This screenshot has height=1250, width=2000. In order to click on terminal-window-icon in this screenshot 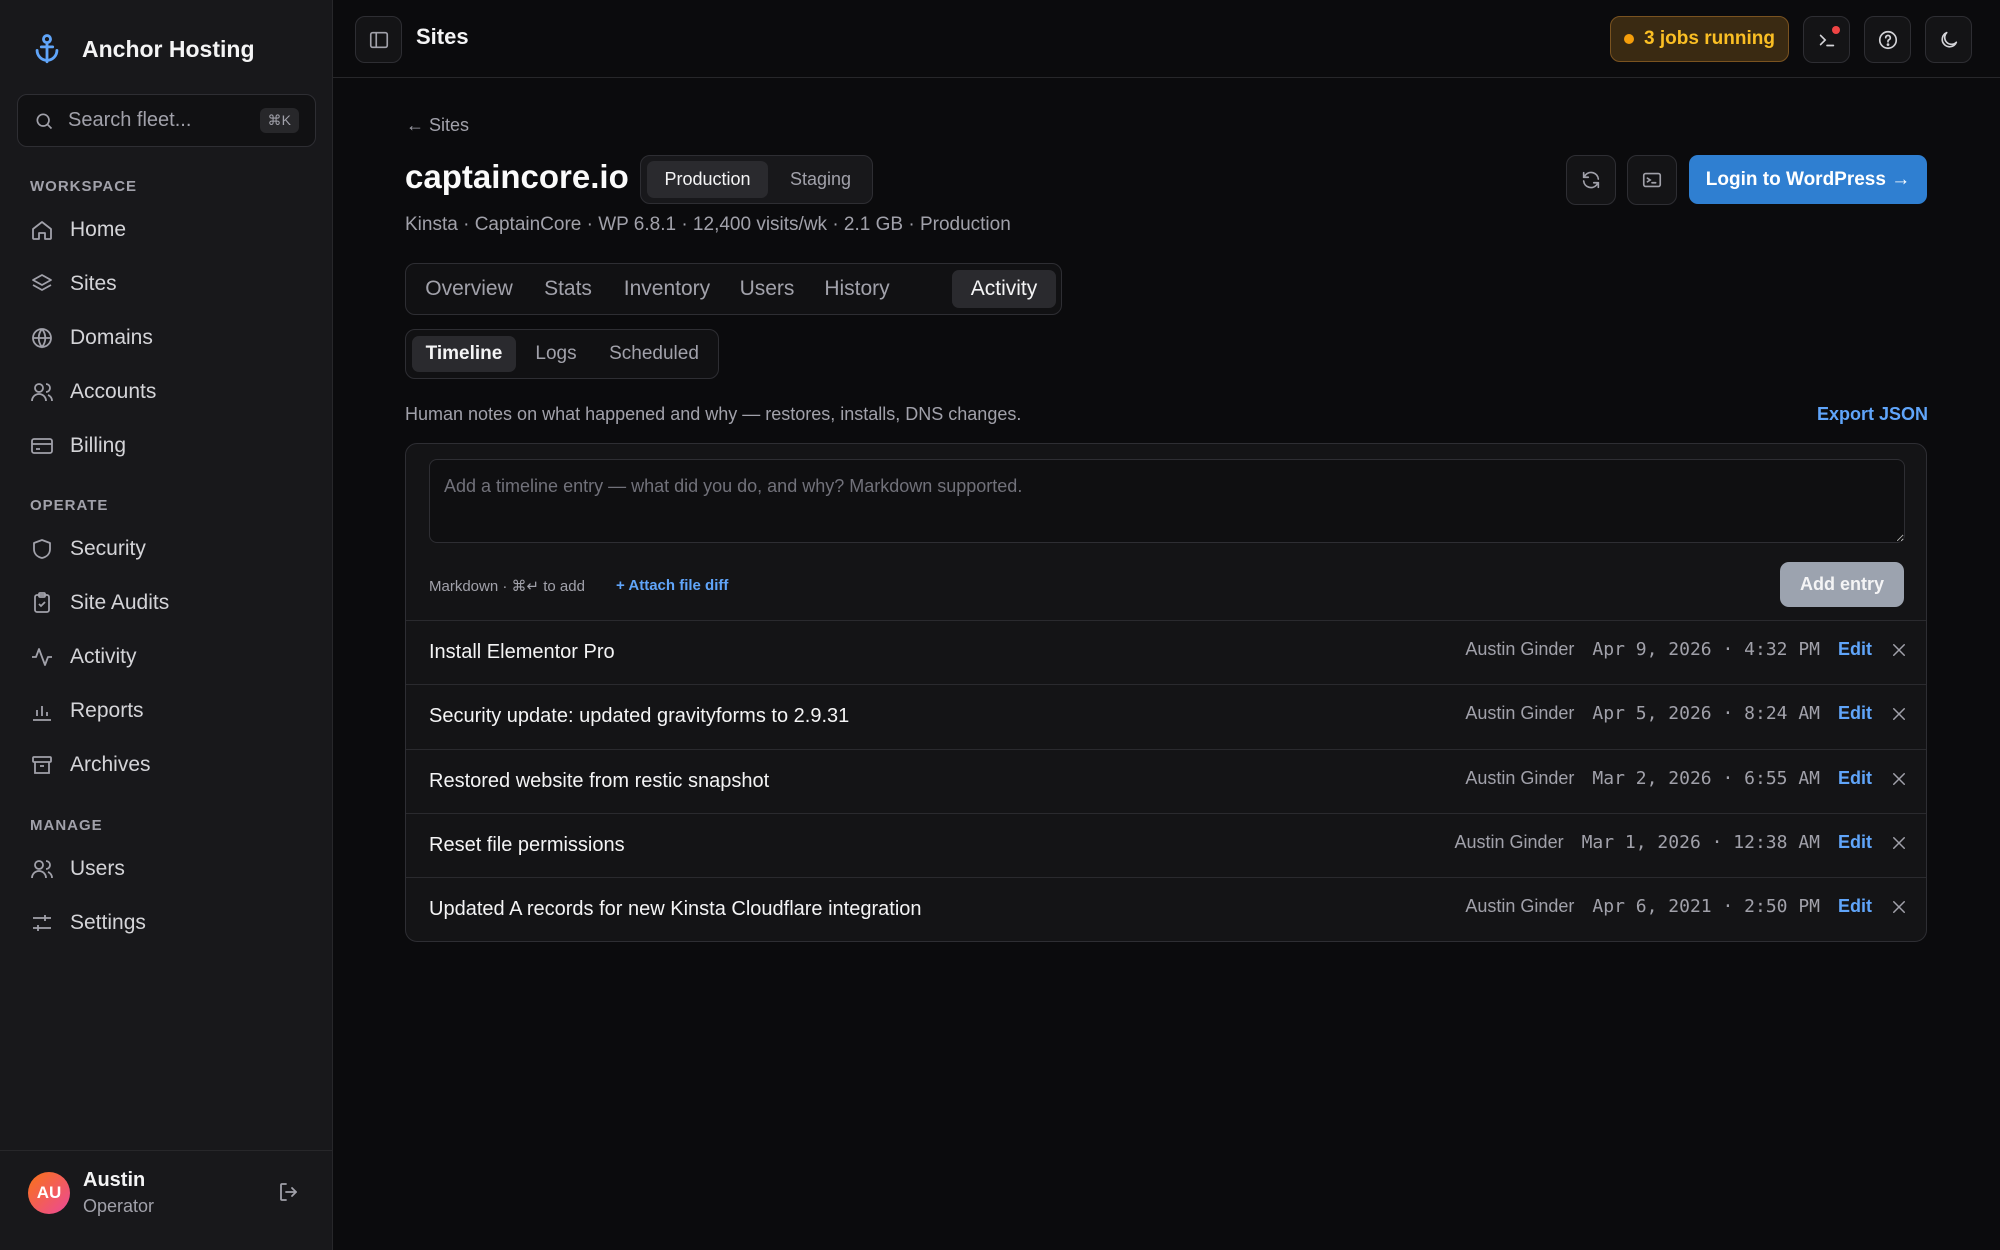, I will do `click(1652, 180)`.